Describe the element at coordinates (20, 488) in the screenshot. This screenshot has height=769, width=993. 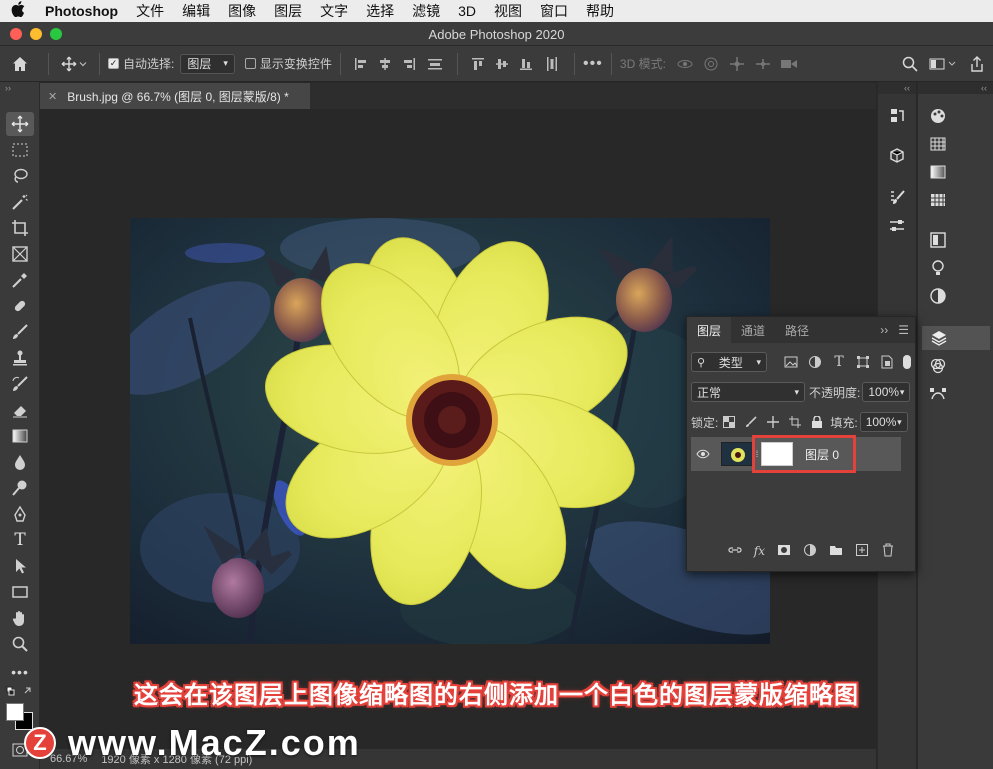
I see `dodge-tool-icon` at that location.